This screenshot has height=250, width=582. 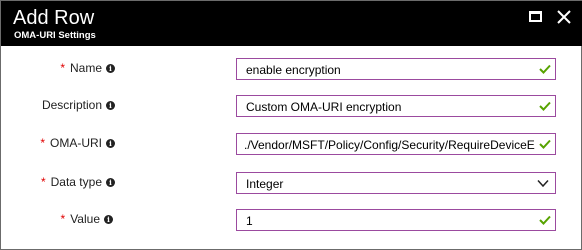 I want to click on maximize-icon, so click(x=535, y=16).